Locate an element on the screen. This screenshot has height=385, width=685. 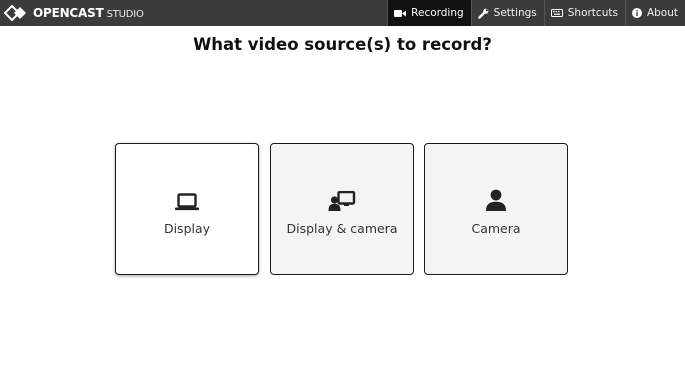
source-camera-card: Camera is located at coordinates (496, 209).